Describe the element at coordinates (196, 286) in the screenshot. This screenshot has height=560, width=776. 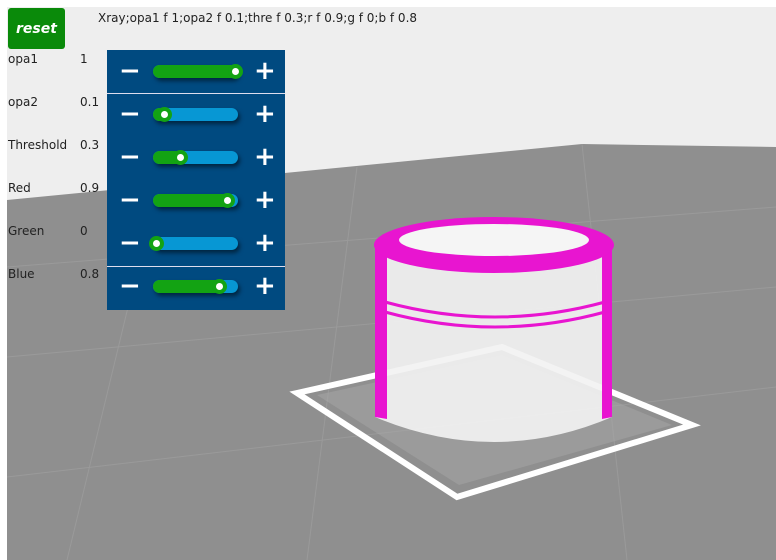
I see `slider-row-blue: − +` at that location.